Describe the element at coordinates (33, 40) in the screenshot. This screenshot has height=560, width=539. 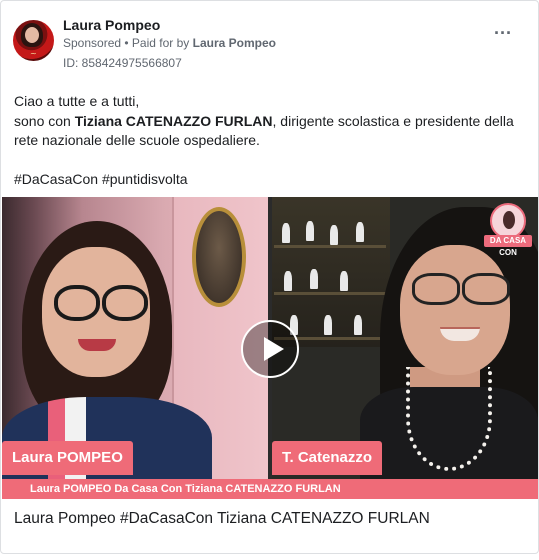
I see `author-avatar: ~` at that location.